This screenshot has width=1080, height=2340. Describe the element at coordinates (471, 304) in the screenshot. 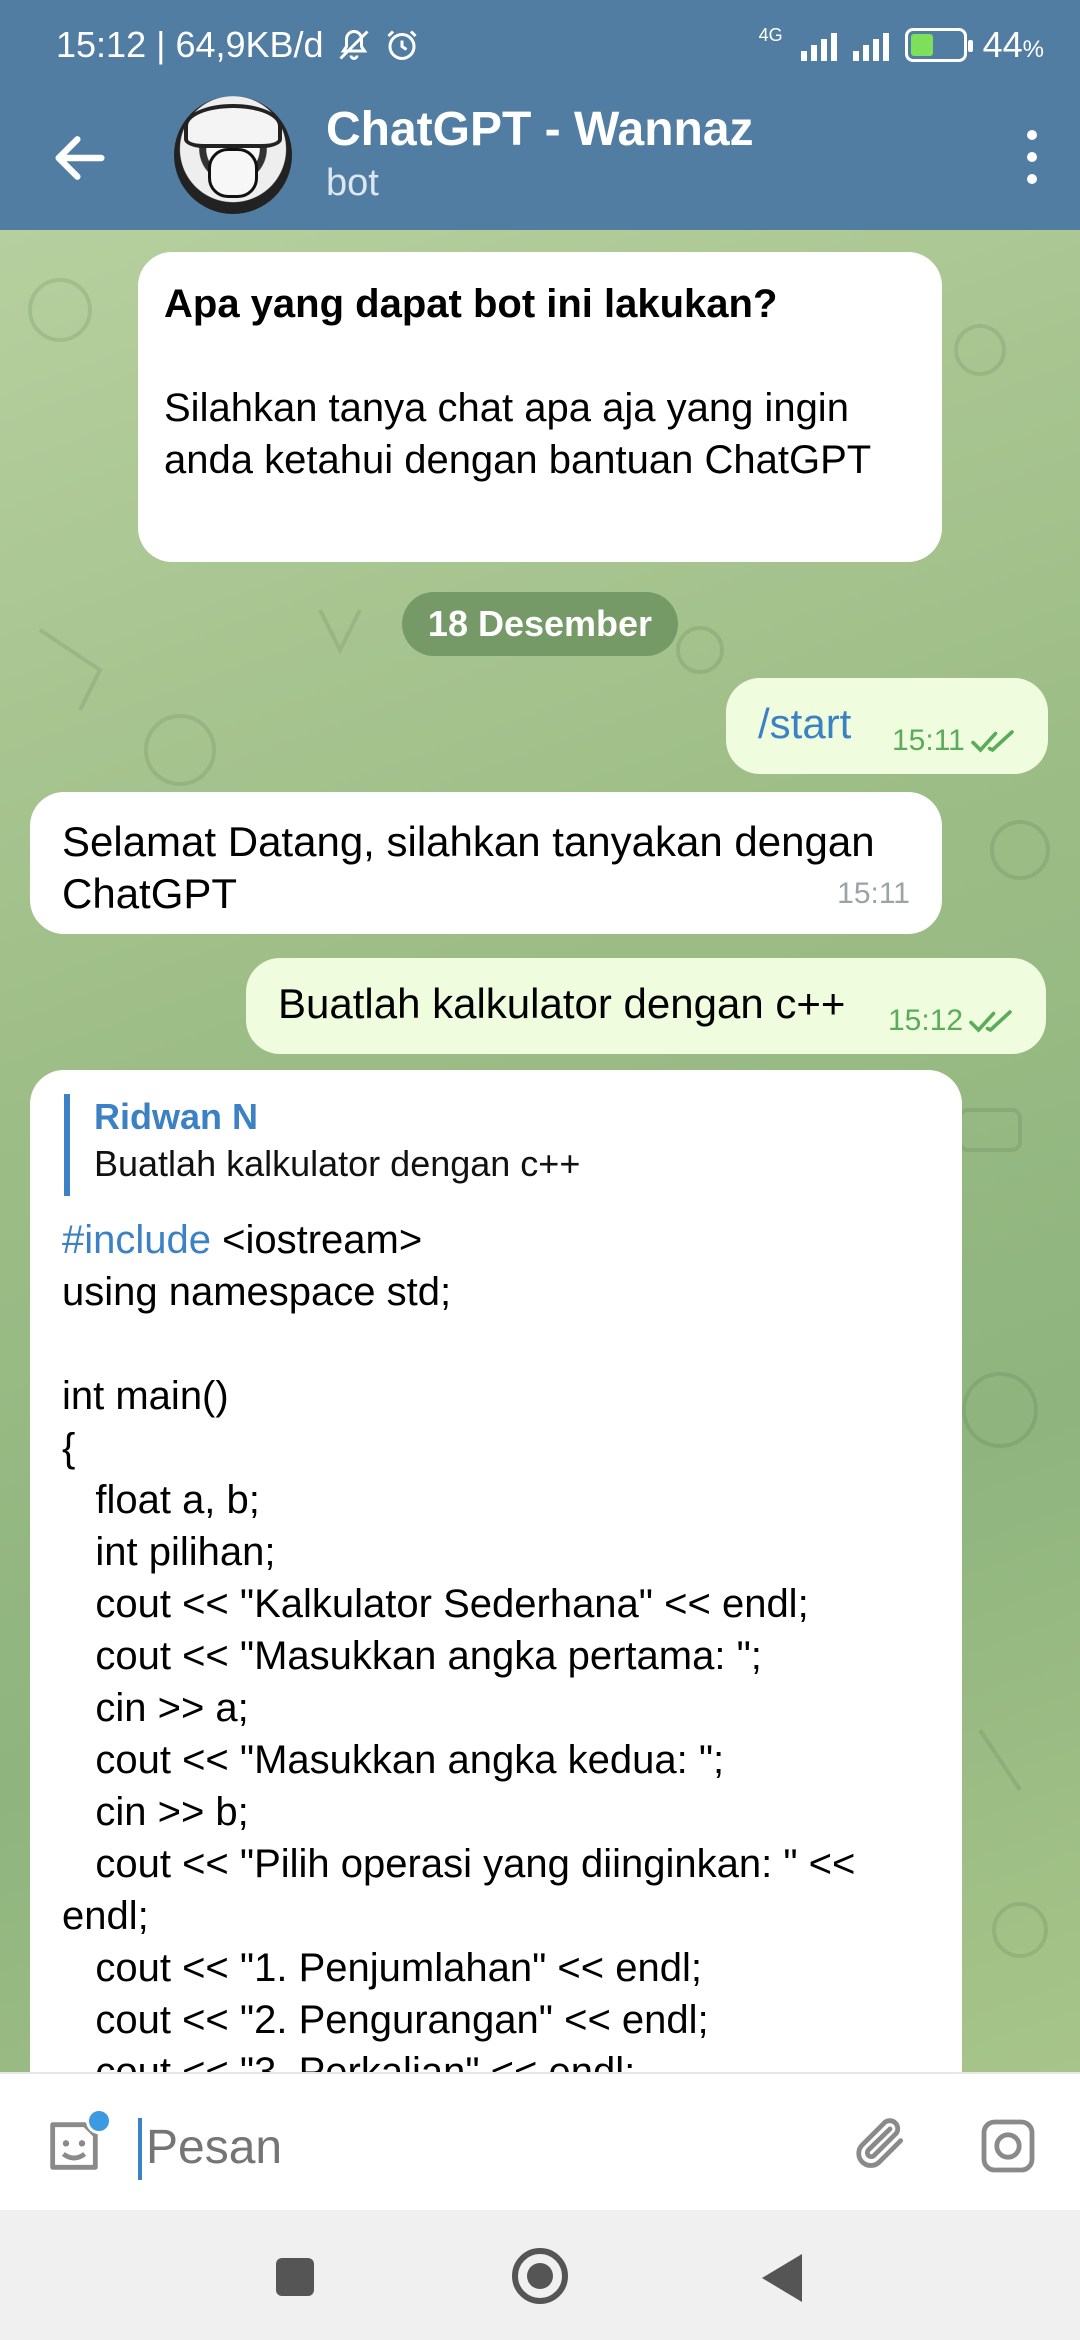

I see `bot-intro-question: Apa yang dapat bot ini lakukan?` at that location.